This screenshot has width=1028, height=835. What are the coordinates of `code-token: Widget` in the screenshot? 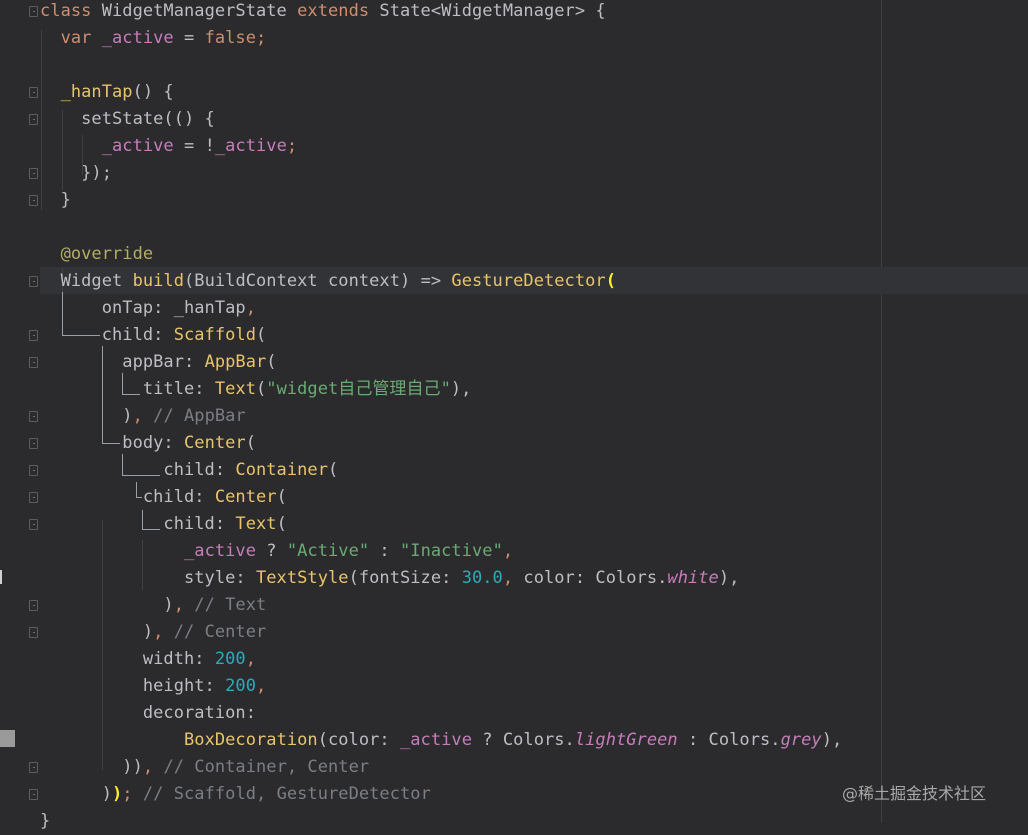 It's located at (86, 281).